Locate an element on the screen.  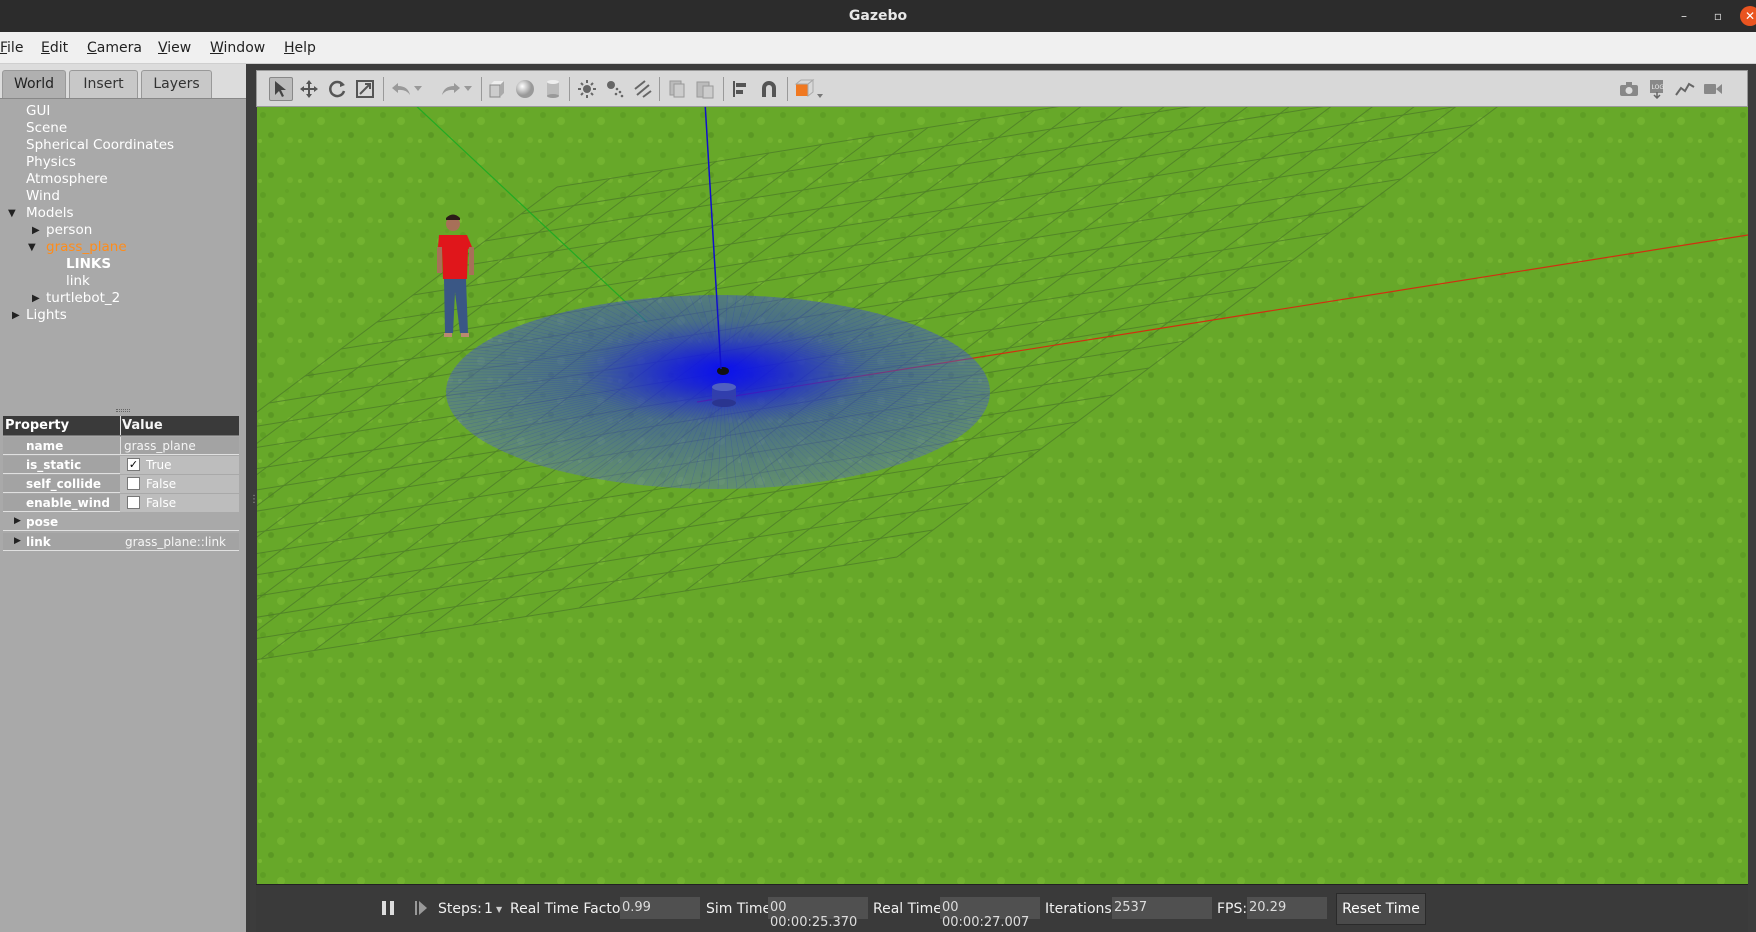
property-value: True is located at coordinates (159, 465).